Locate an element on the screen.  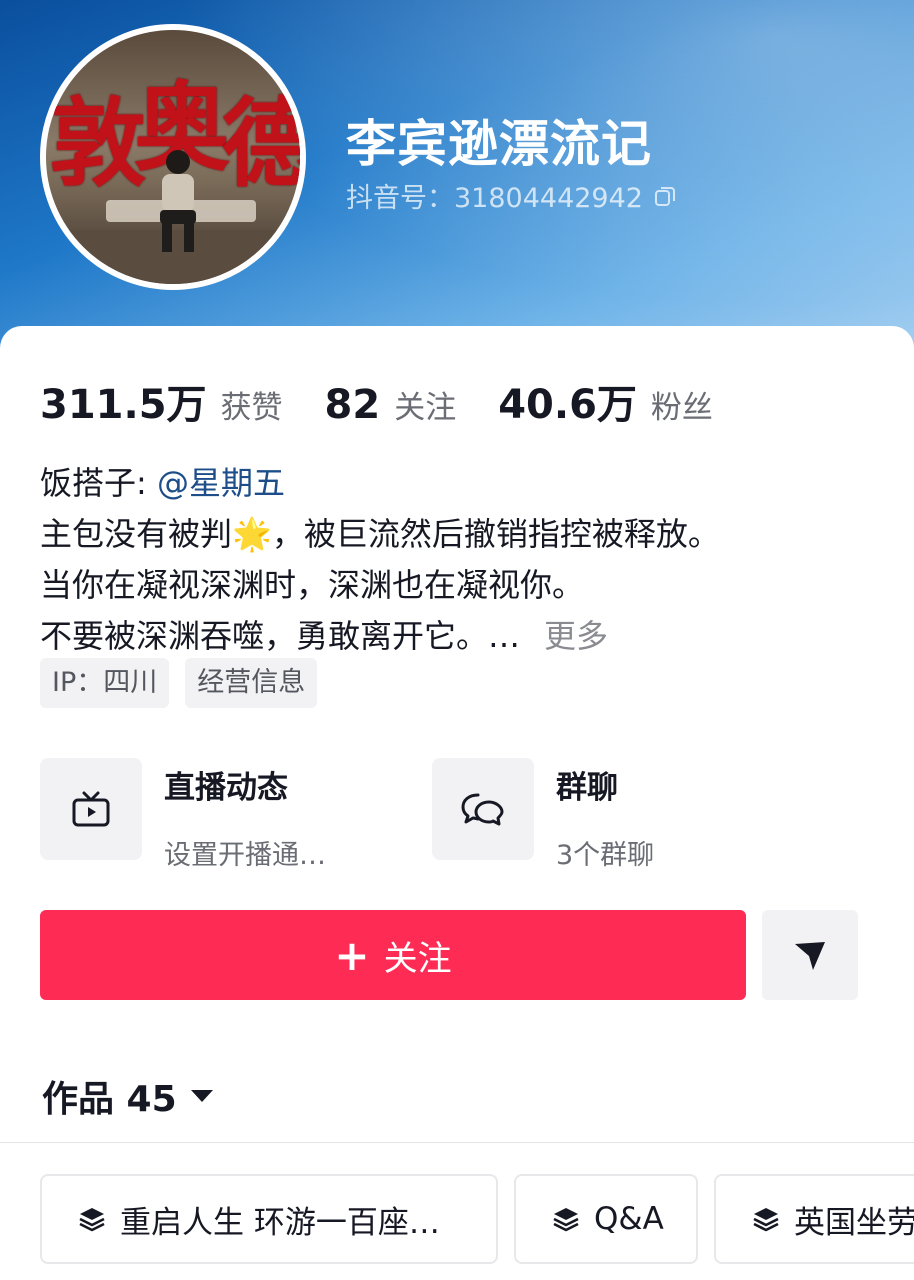
avatar-text-3: 德 is located at coordinates (261, 144).